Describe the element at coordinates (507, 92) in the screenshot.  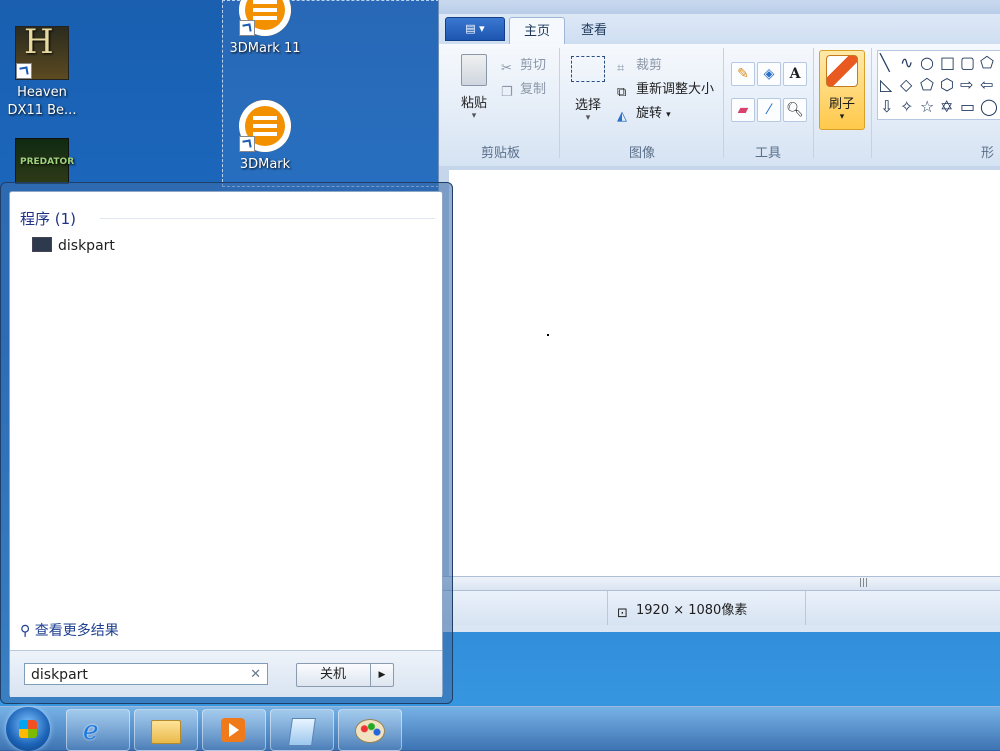
I see `copy-icon: ❐` at that location.